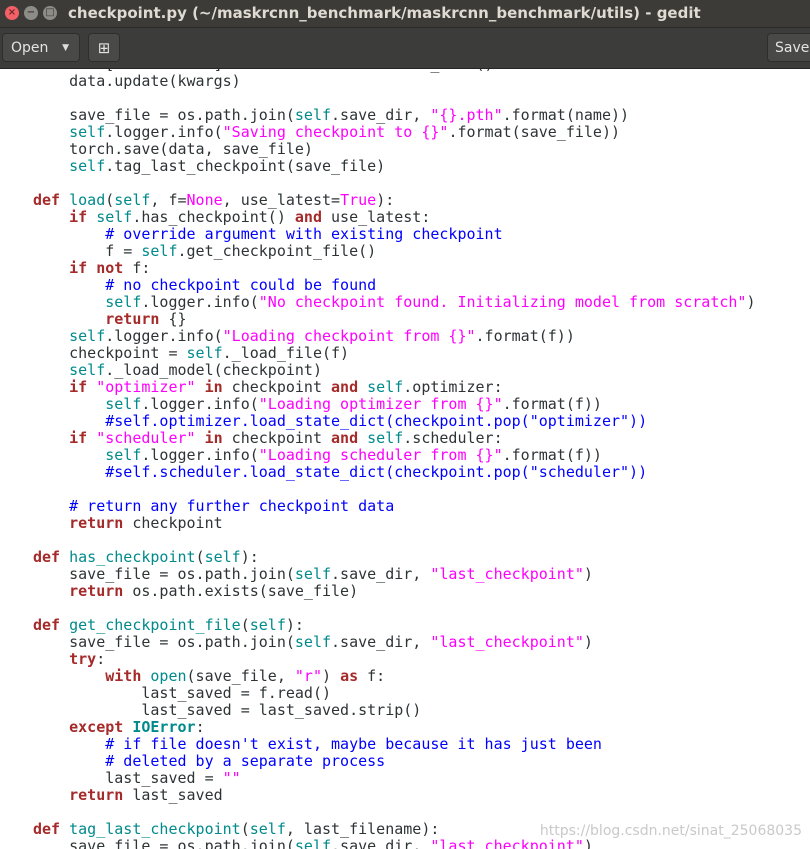 Image resolution: width=810 pixels, height=849 pixels. What do you see at coordinates (405, 48) in the screenshot?
I see `toolbar: Open ▼ ⊞ Save` at bounding box center [405, 48].